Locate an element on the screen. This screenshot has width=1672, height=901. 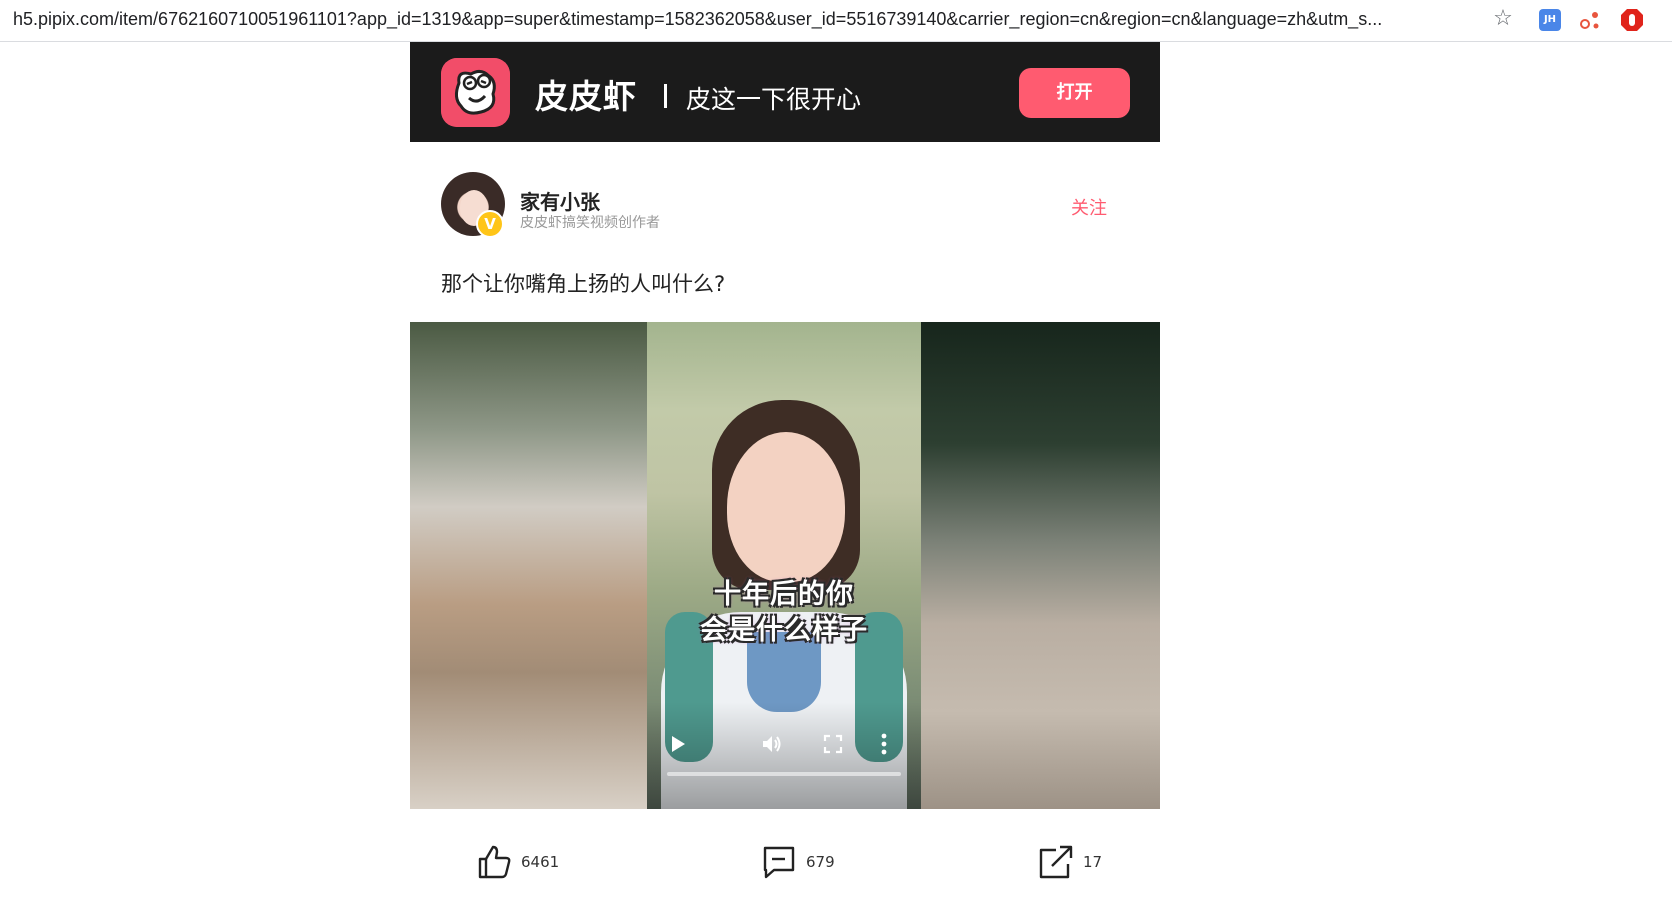
video-subtitle-line2: 会是什么样子 is located at coordinates (784, 630).